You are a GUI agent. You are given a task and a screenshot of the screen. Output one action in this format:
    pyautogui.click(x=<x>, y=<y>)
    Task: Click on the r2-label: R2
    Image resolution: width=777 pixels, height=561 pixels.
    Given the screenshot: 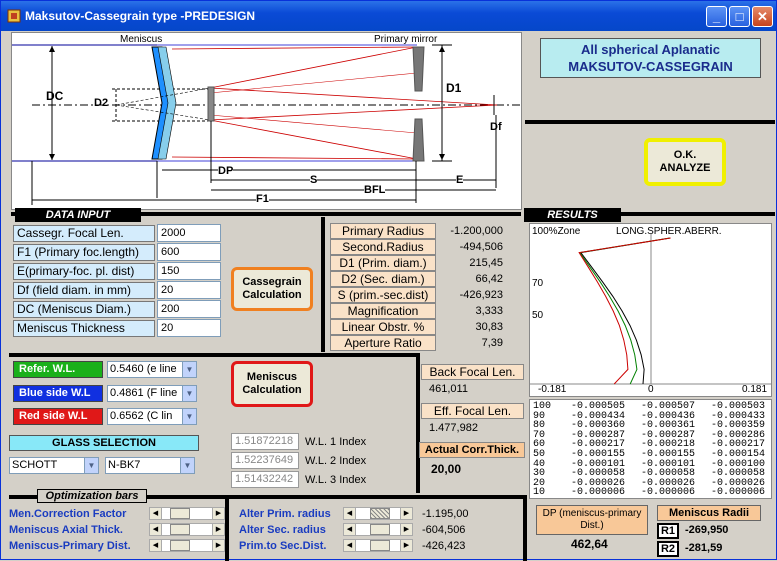 What is the action you would take?
    pyautogui.click(x=668, y=549)
    